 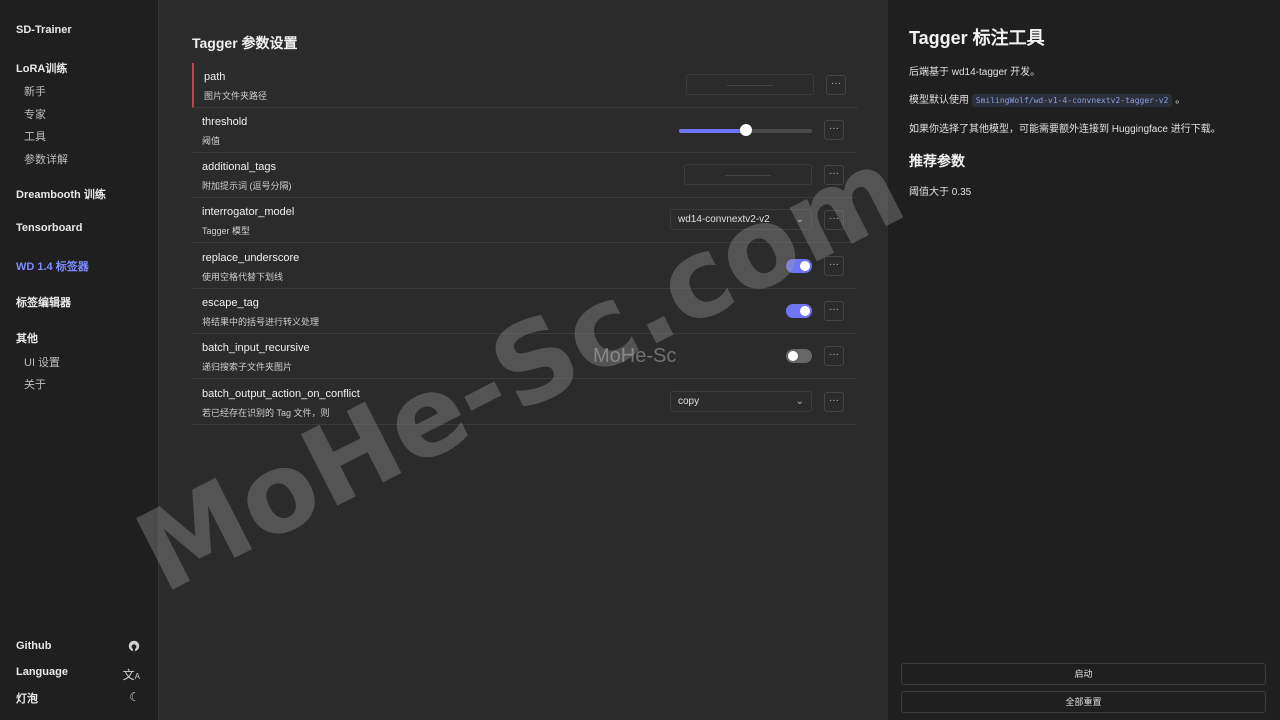 What do you see at coordinates (1083, 702) in the screenshot?
I see `reset-all-button: 全部重置` at bounding box center [1083, 702].